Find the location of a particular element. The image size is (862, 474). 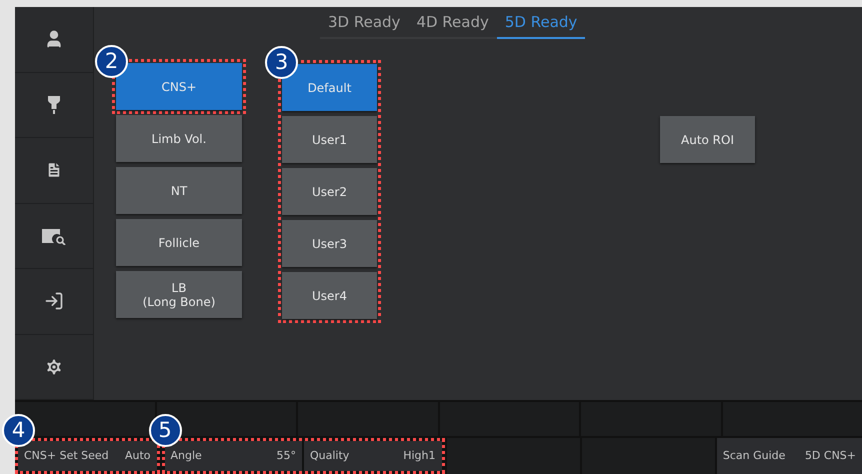

setting-cell: Angle 55° is located at coordinates (233, 456).